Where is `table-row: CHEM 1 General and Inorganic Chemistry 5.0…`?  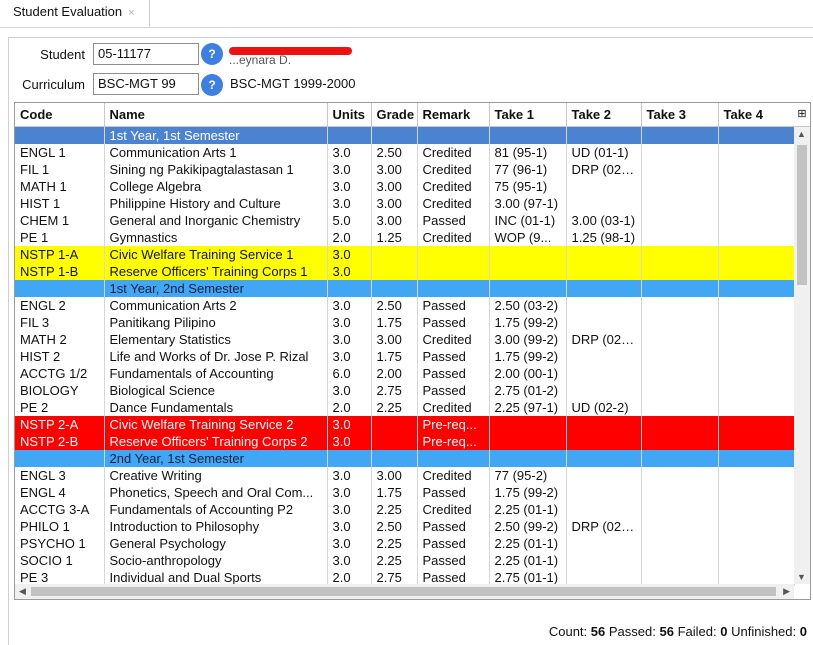 table-row: CHEM 1 General and Inorganic Chemistry 5.0… is located at coordinates (405, 220).